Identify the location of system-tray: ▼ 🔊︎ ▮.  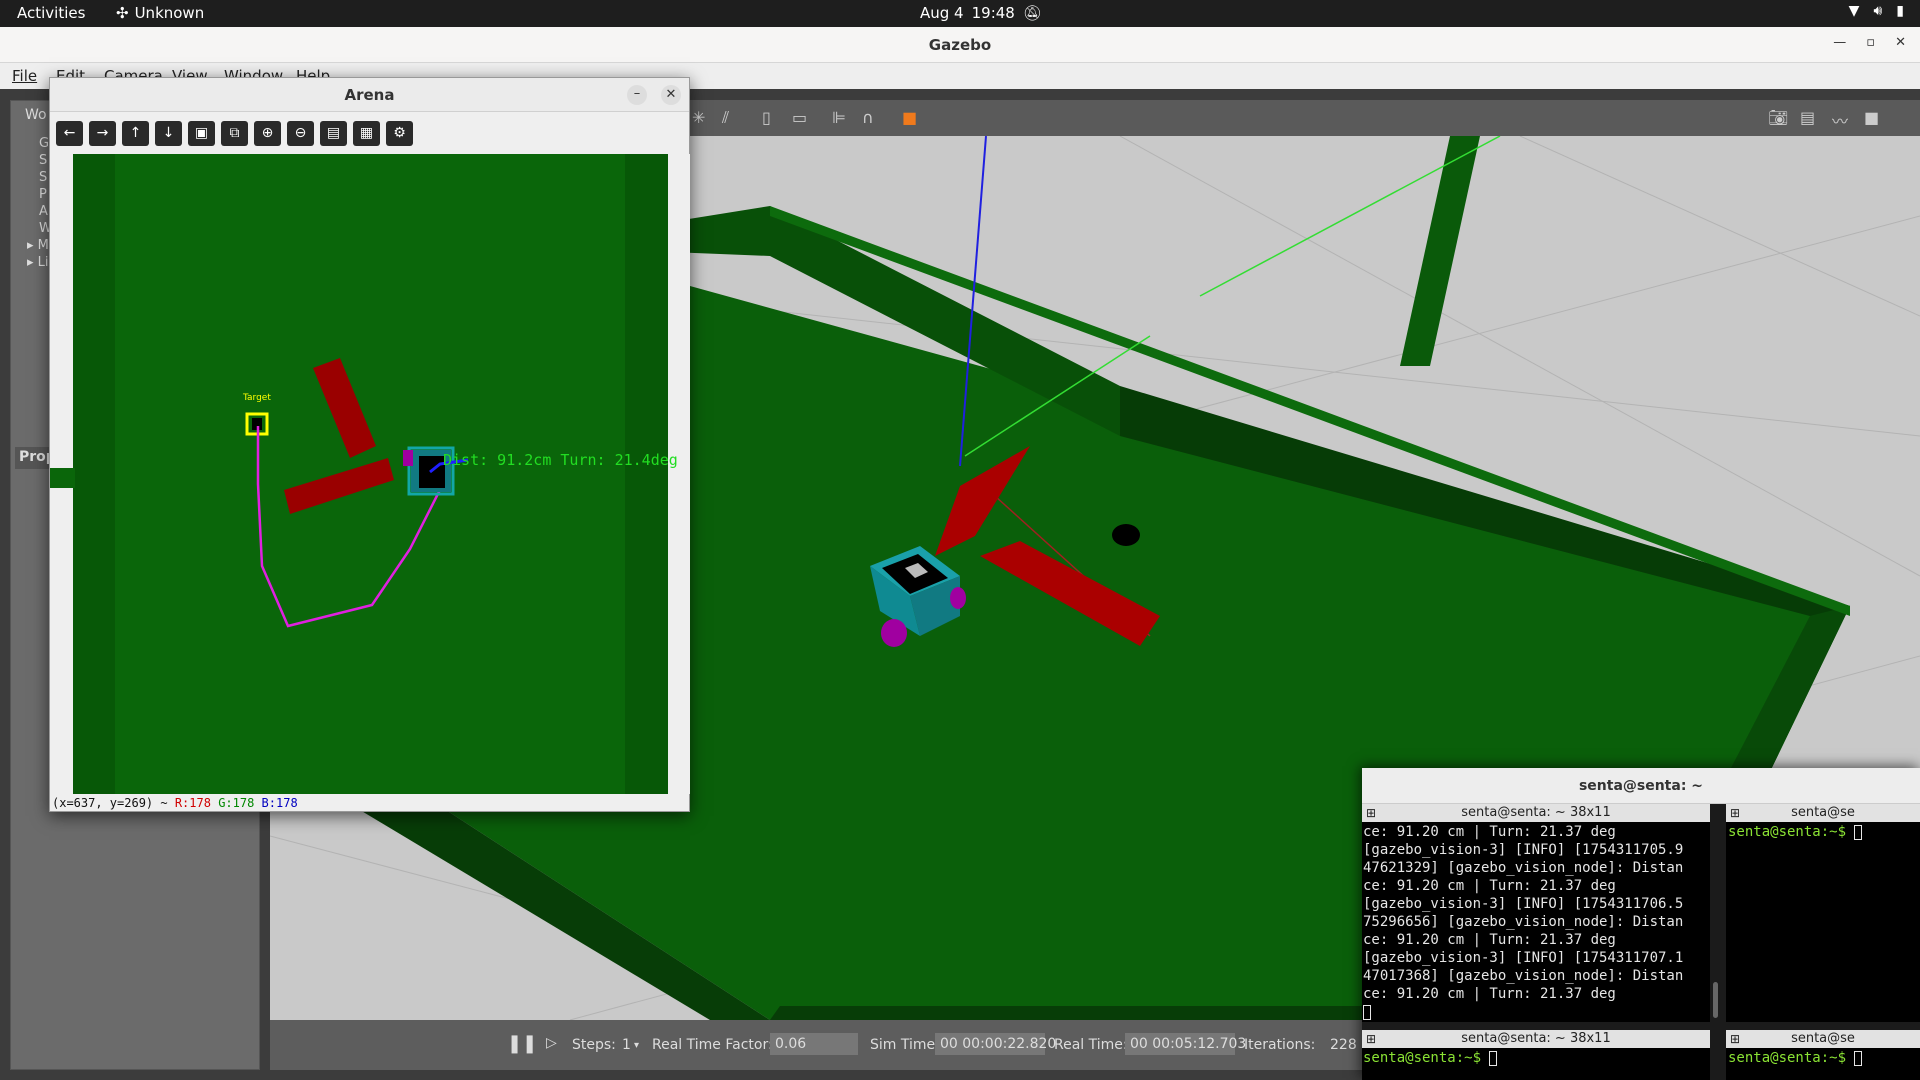
(1876, 11).